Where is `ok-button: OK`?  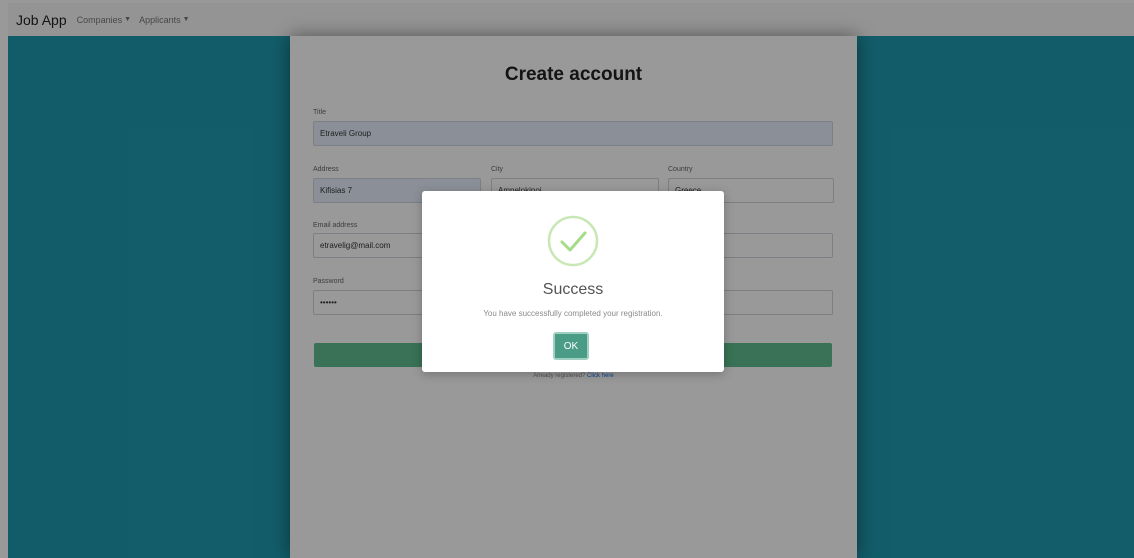
ok-button: OK is located at coordinates (571, 346).